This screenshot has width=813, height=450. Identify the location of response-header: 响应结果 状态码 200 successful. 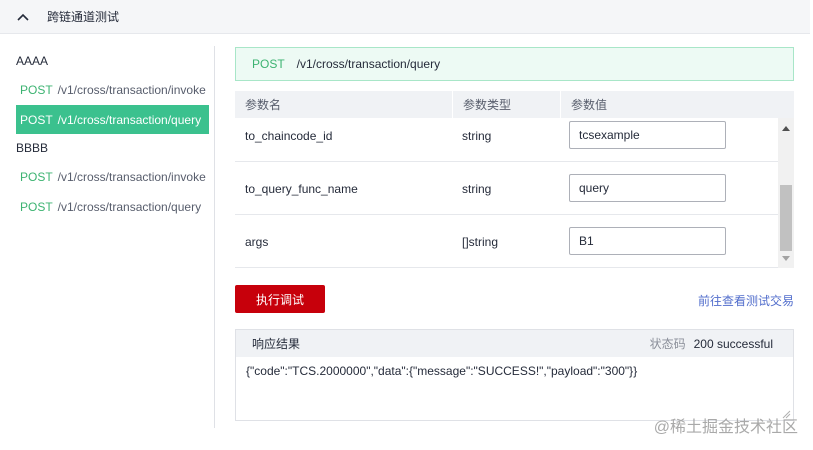
(514, 343).